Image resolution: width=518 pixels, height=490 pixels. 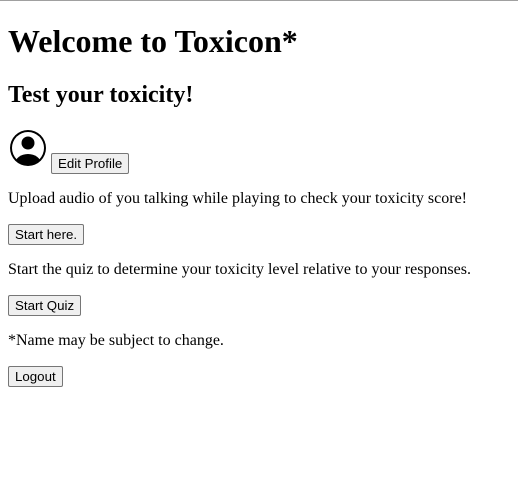 What do you see at coordinates (101, 95) in the screenshot?
I see `page-subtitle: Test your toxicity!` at bounding box center [101, 95].